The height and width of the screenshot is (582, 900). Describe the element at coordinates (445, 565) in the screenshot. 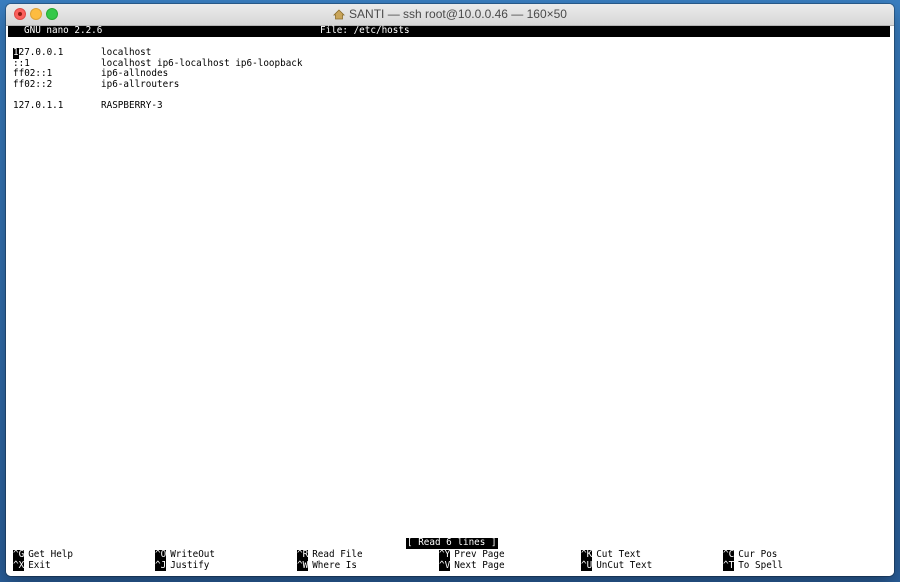

I see `shortcut-key: ^V` at that location.